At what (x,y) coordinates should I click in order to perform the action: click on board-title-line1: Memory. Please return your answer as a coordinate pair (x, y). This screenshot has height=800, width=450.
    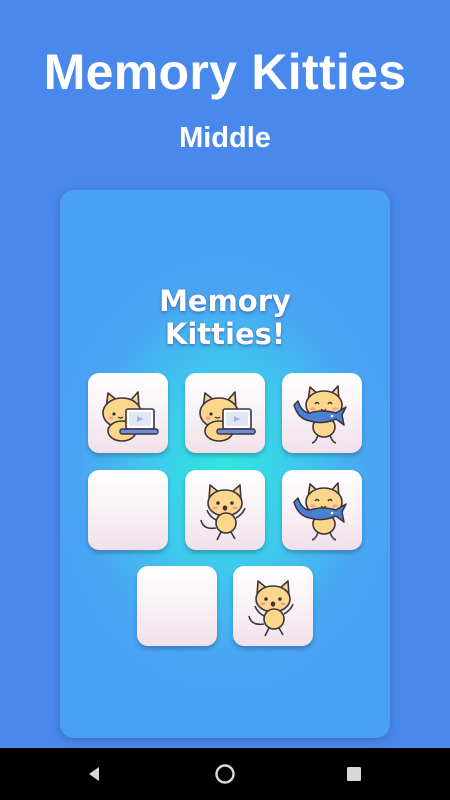
    Looking at the image, I should click on (225, 301).